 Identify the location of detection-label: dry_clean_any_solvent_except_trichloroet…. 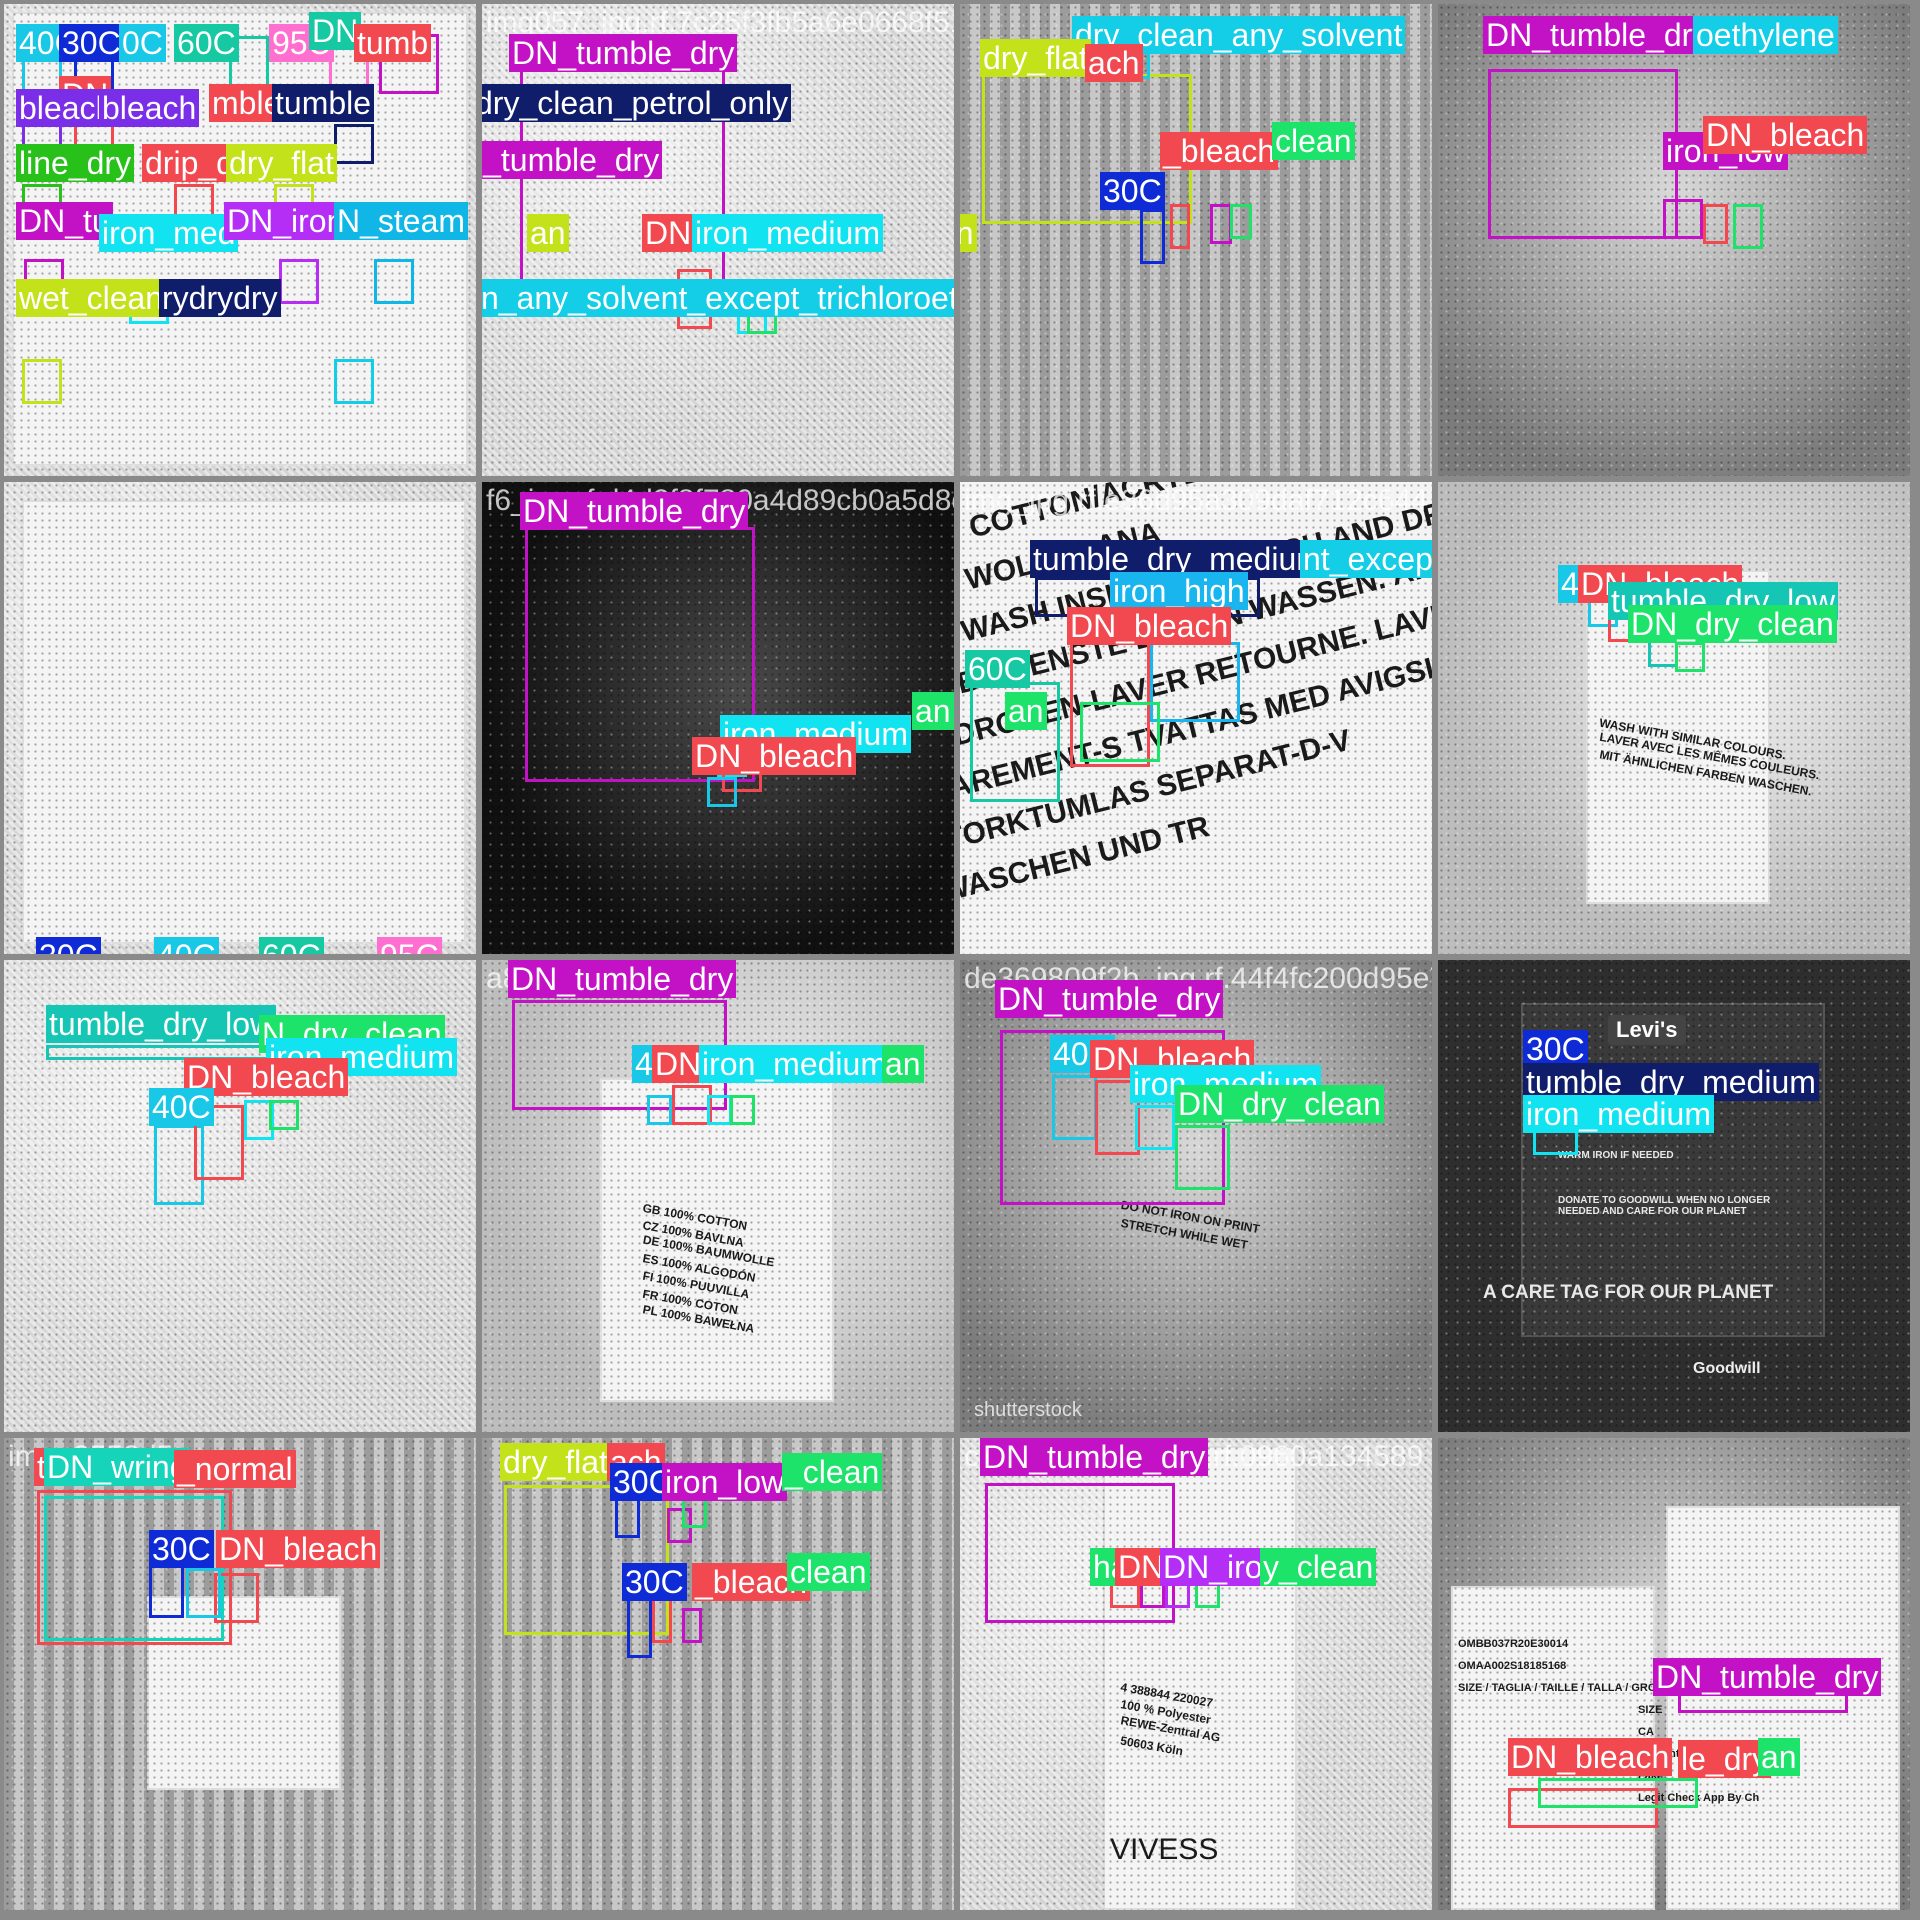
(718, 298).